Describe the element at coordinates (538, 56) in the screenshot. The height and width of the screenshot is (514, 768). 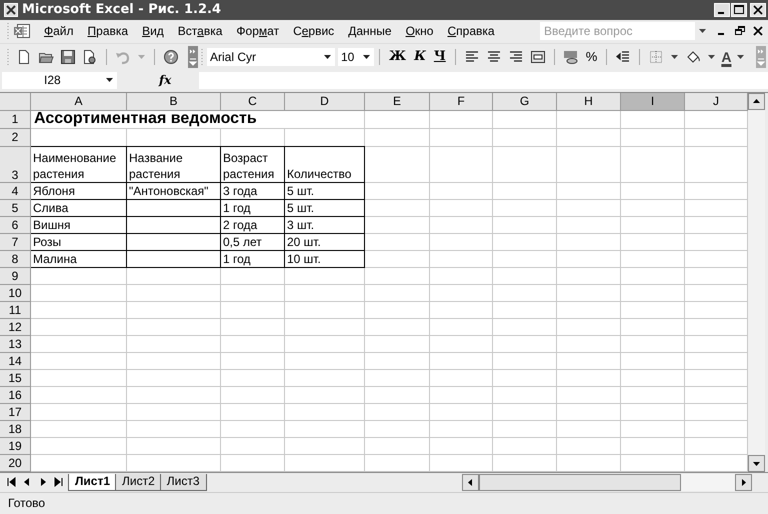
I see `merge-cells-icon` at that location.